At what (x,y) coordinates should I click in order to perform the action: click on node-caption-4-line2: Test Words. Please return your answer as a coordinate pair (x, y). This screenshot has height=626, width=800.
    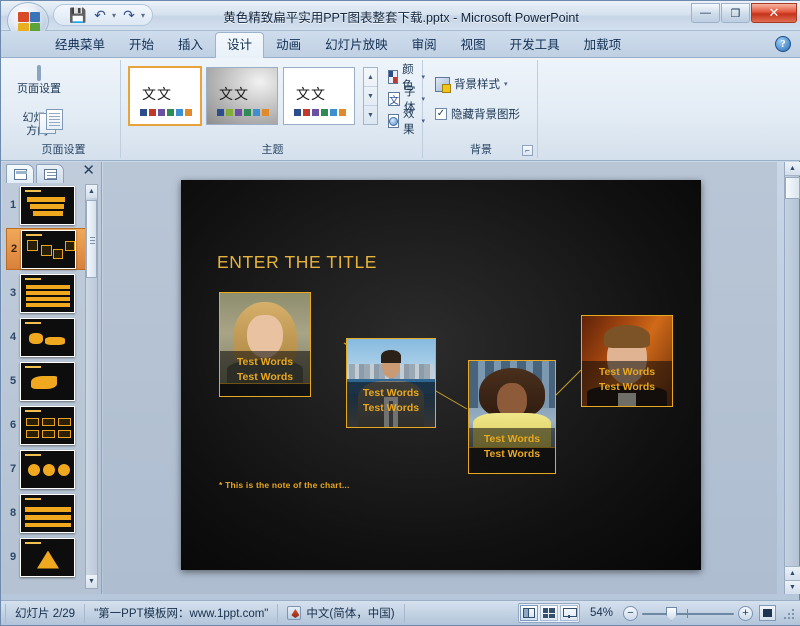
    Looking at the image, I should click on (627, 387).